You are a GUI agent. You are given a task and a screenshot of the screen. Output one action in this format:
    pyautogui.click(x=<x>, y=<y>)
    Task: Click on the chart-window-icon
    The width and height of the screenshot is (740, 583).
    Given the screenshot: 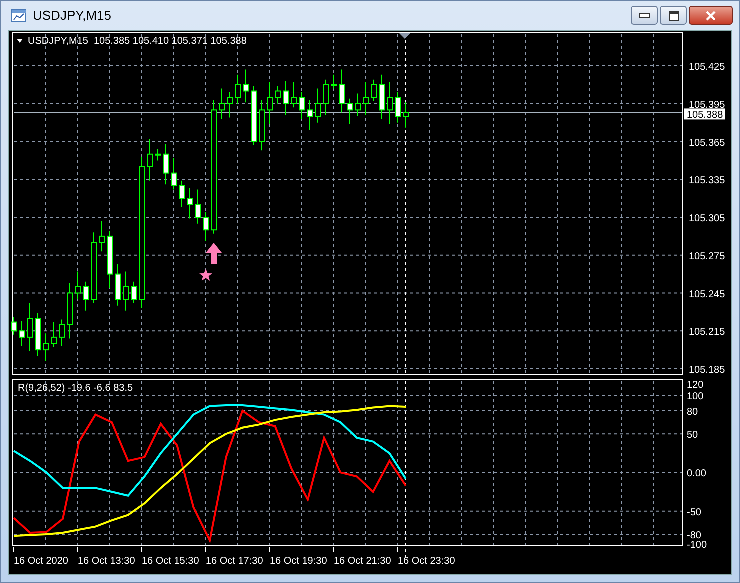 What is the action you would take?
    pyautogui.click(x=19, y=16)
    